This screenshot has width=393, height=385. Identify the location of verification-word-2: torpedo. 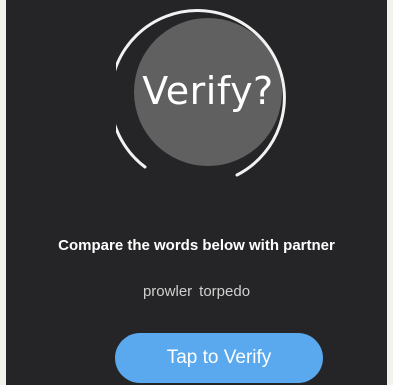
(225, 291).